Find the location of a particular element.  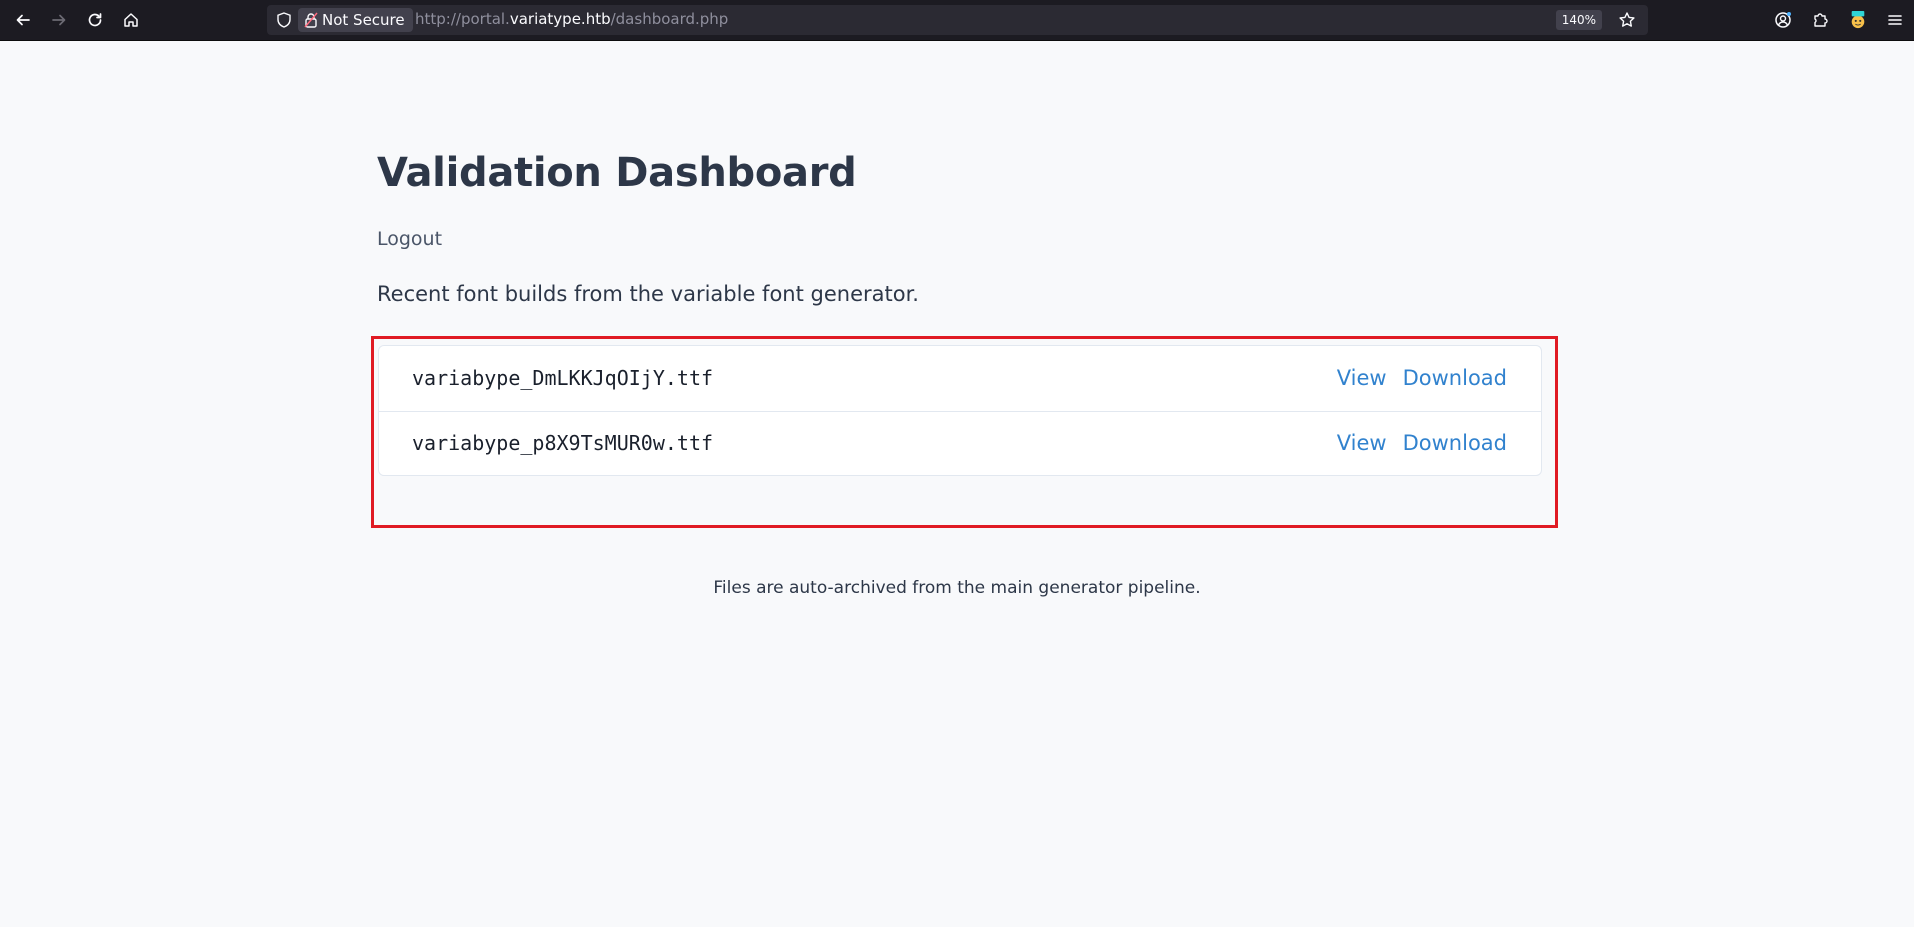

extensions-button is located at coordinates (1820, 20).